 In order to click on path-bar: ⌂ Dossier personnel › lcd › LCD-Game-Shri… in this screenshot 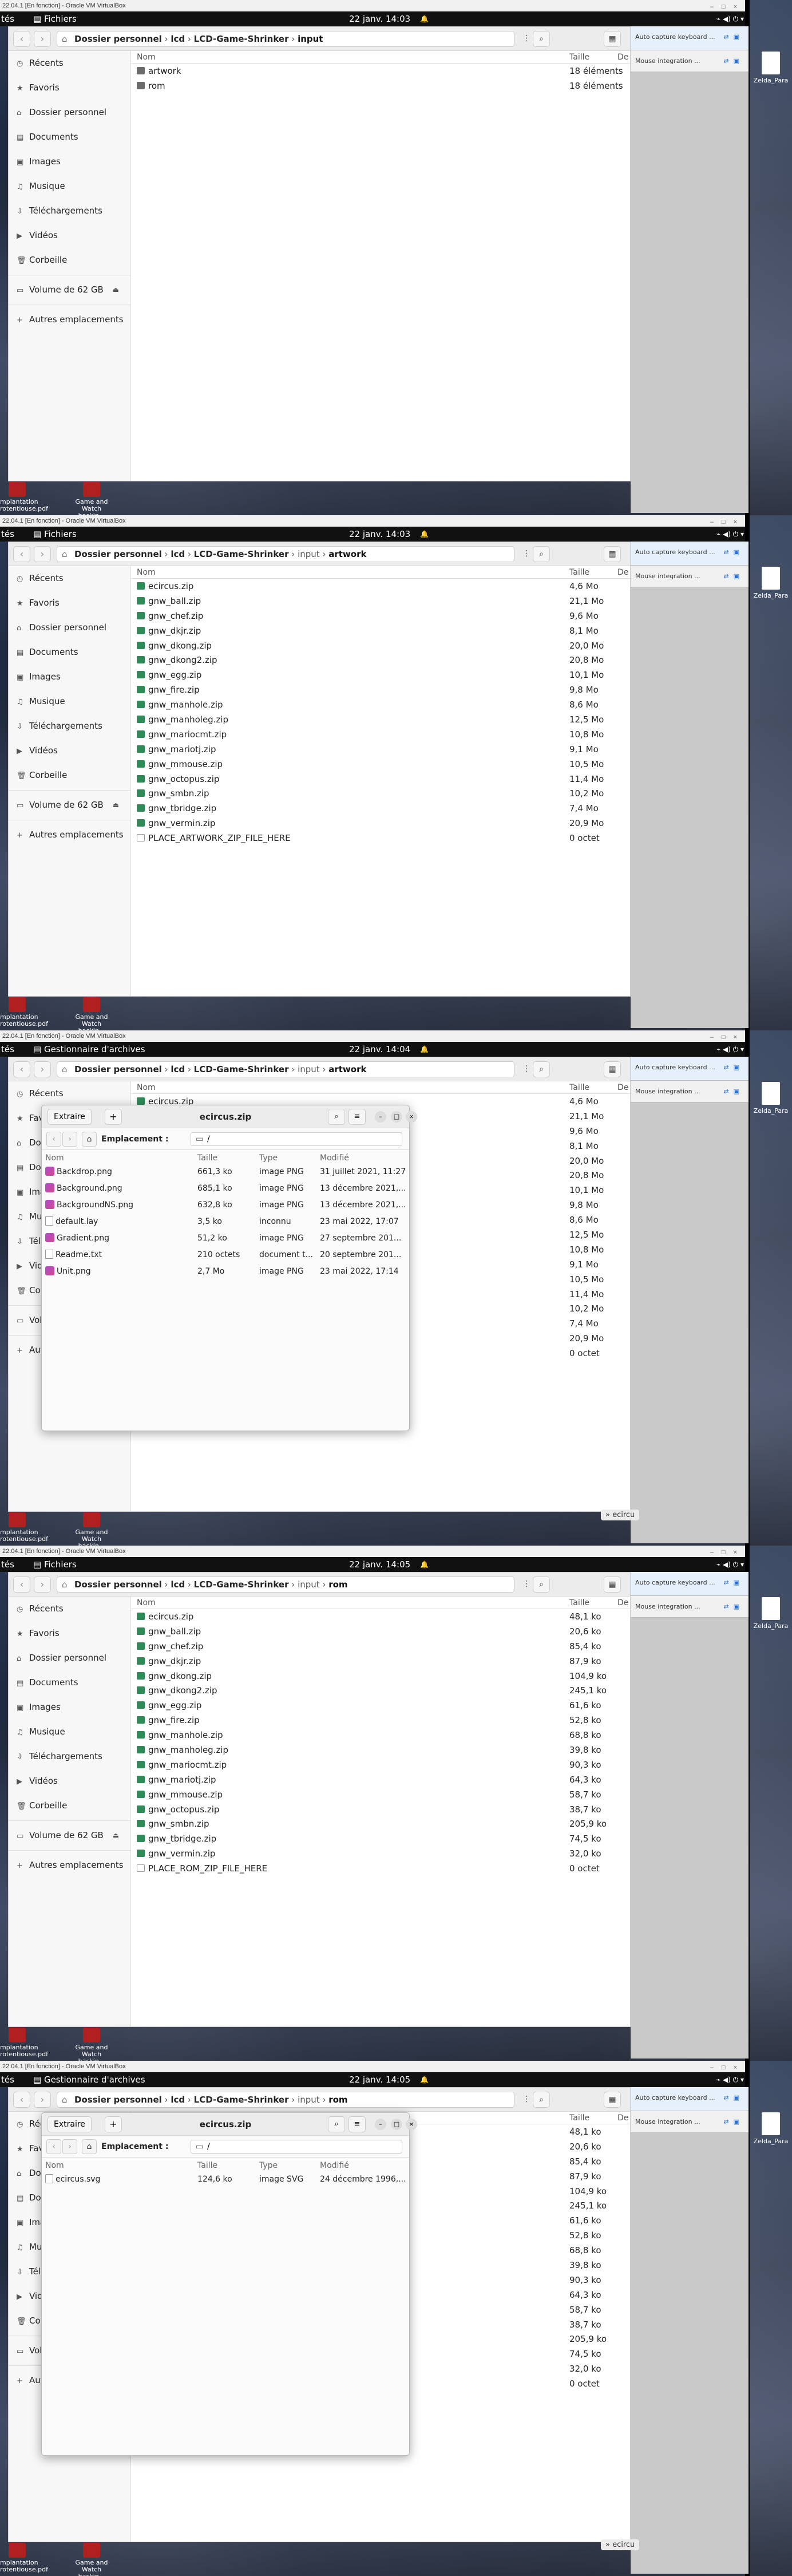, I will do `click(285, 2100)`.